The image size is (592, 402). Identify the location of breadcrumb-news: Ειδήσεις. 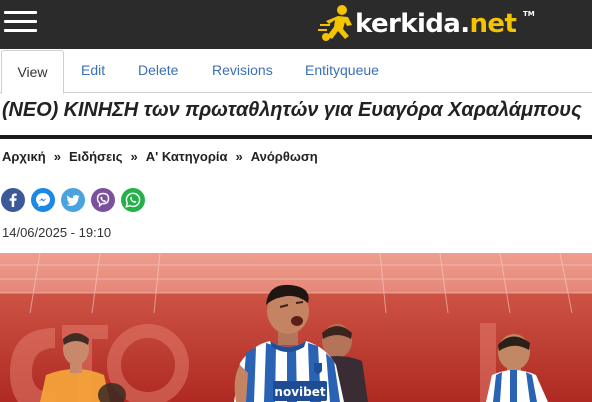
(96, 156).